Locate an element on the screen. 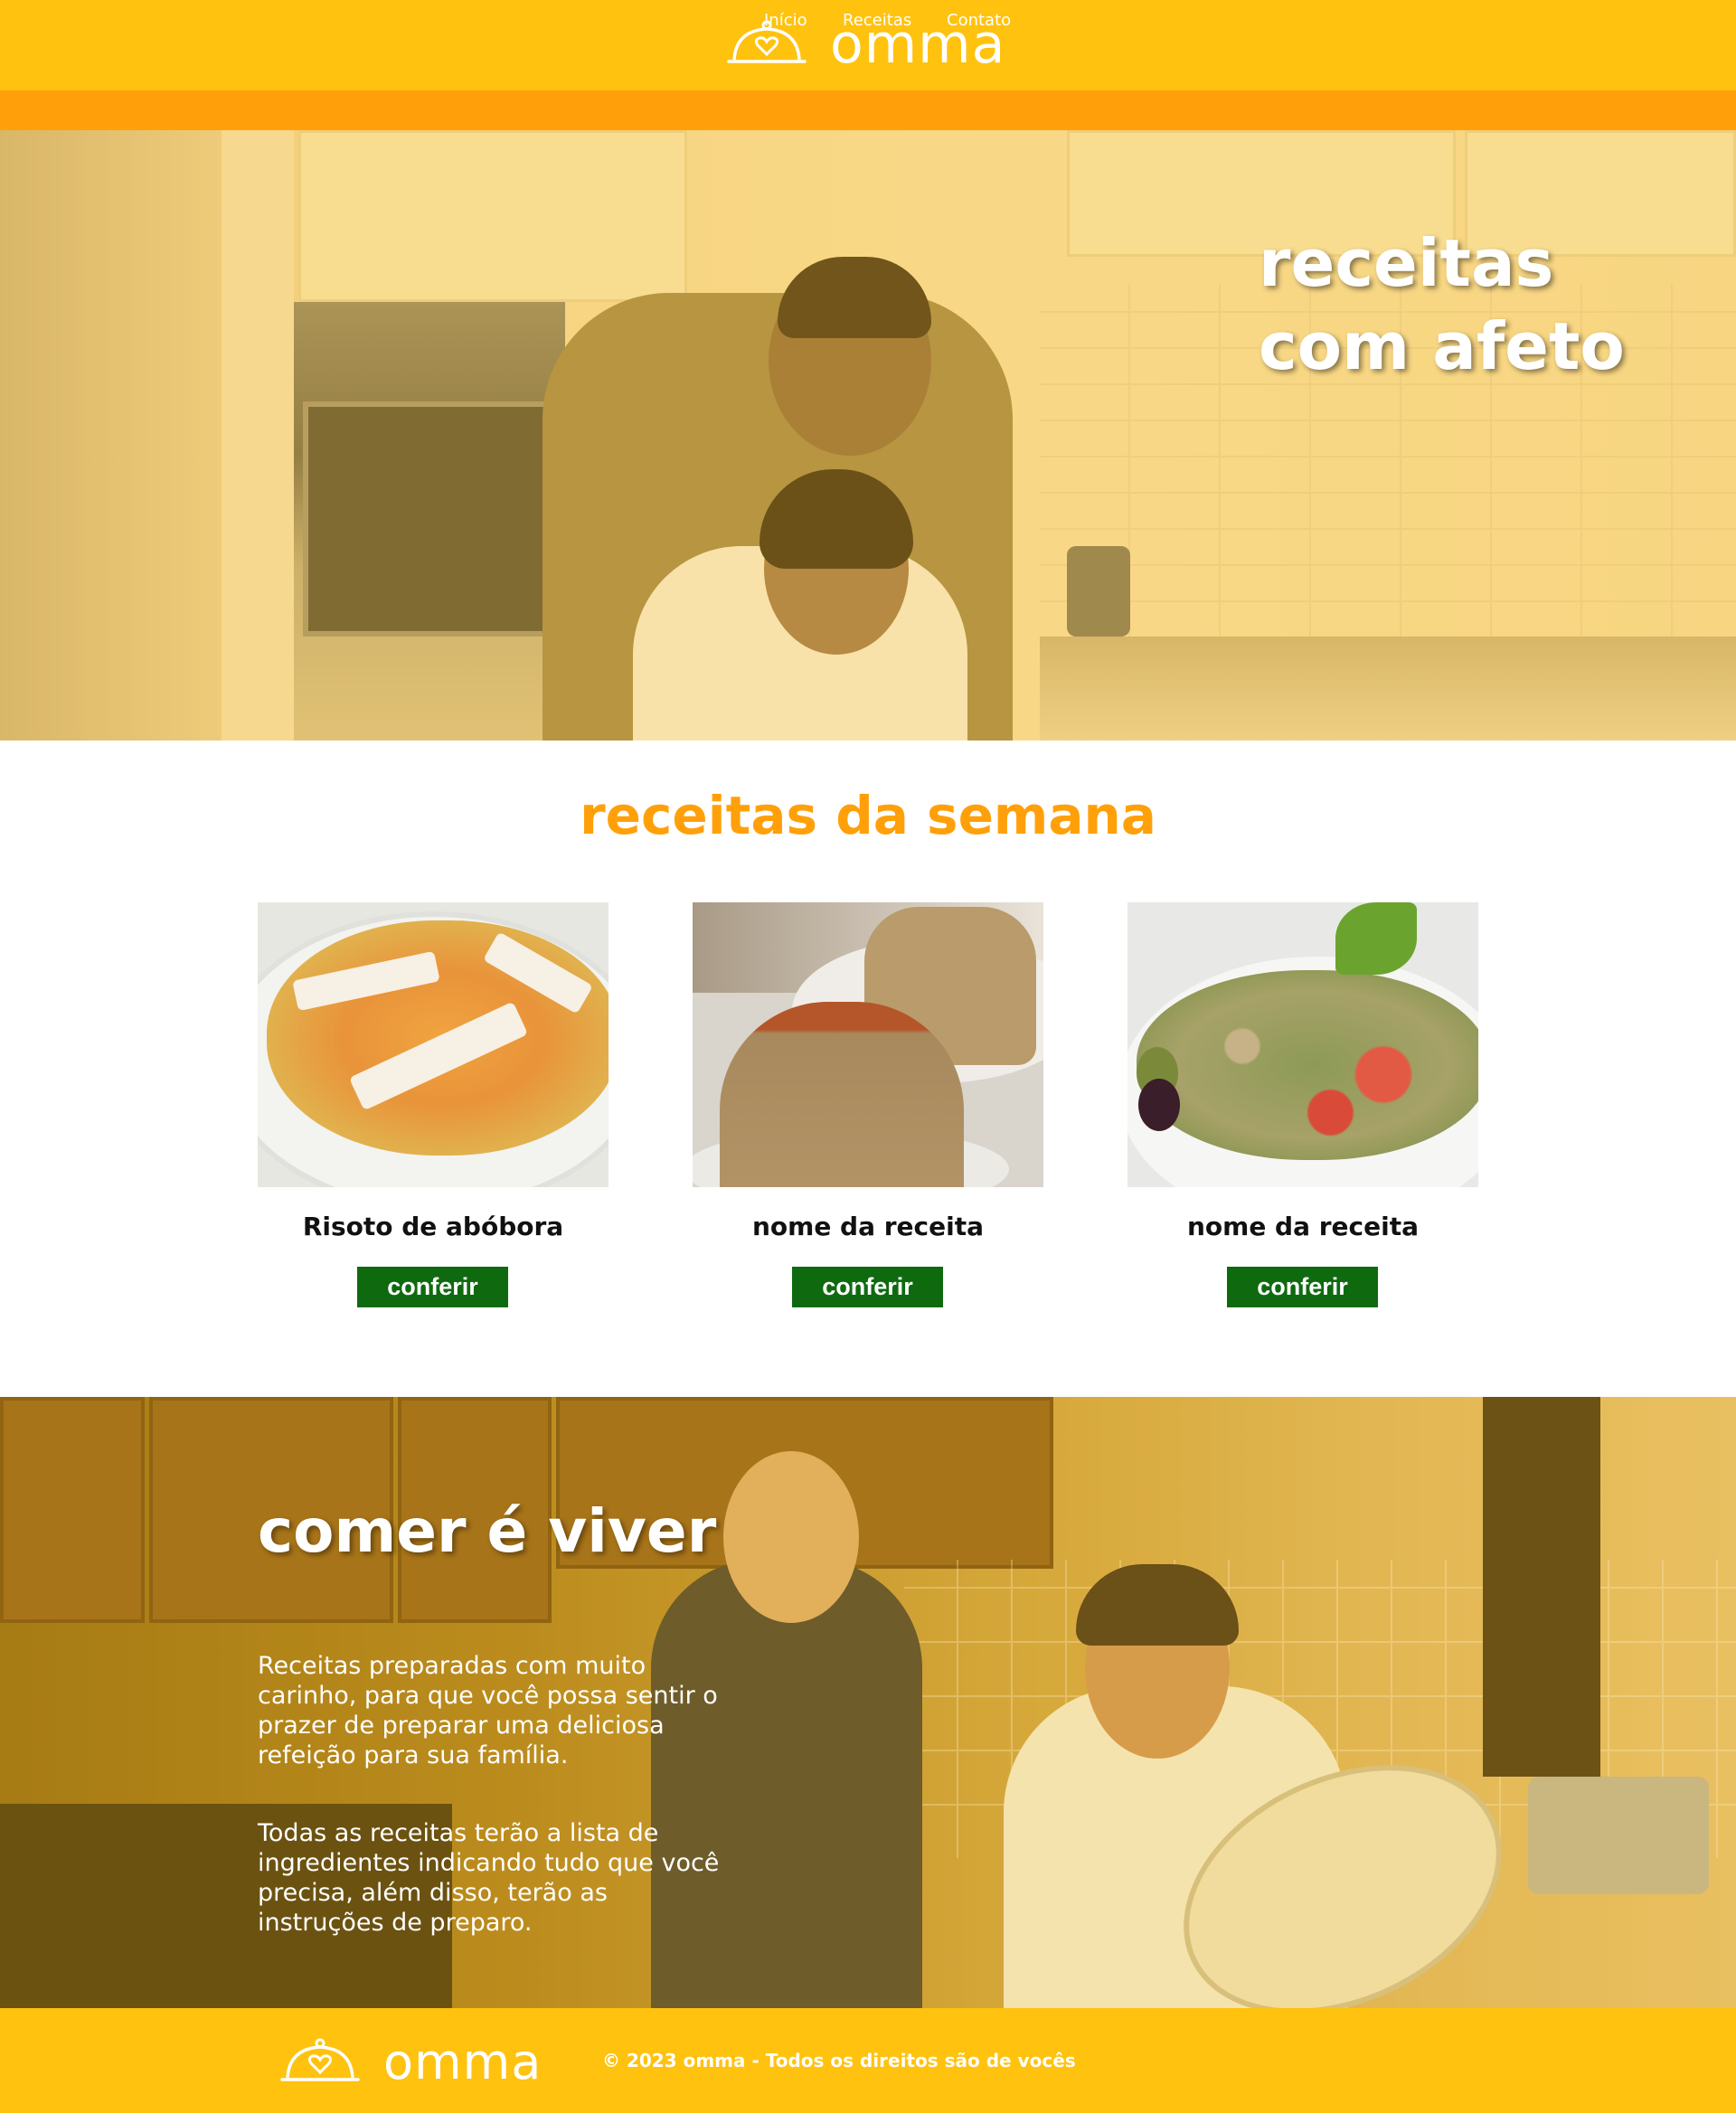 The height and width of the screenshot is (2113, 1736). main-nav is located at coordinates (868, 110).